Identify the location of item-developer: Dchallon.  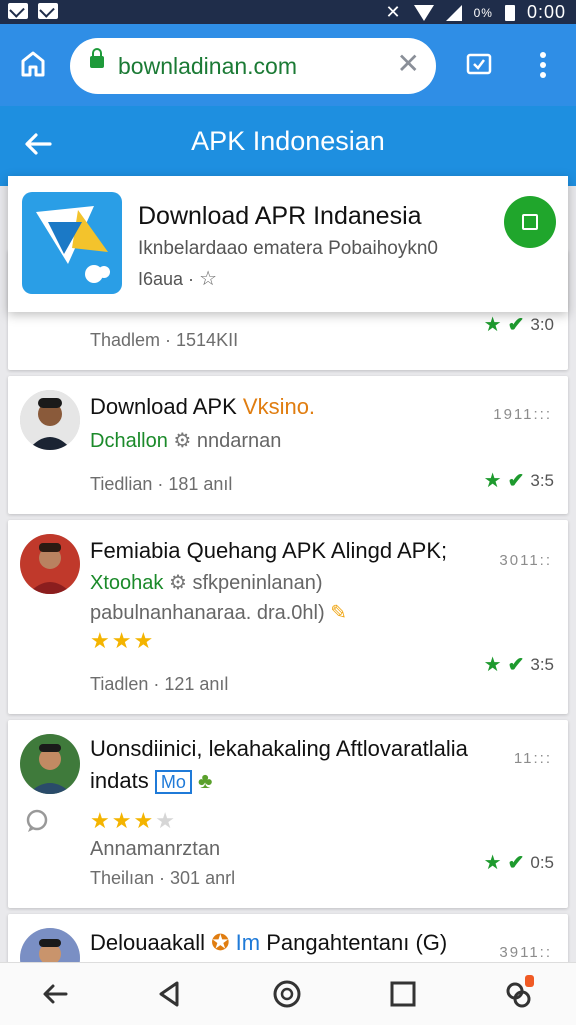
(129, 441).